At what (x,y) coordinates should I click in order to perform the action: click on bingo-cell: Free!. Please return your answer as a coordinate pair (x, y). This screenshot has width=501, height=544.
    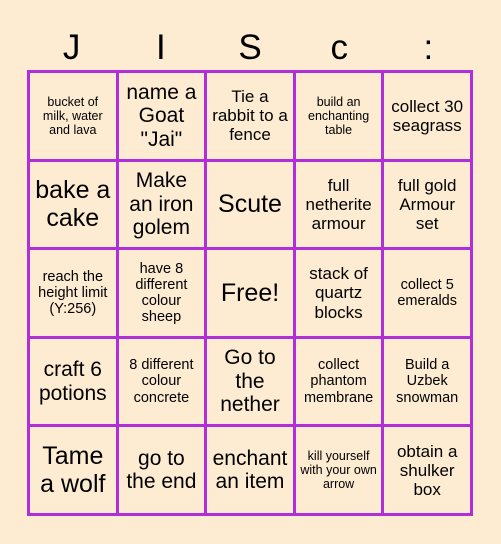
    Looking at the image, I should click on (250, 293).